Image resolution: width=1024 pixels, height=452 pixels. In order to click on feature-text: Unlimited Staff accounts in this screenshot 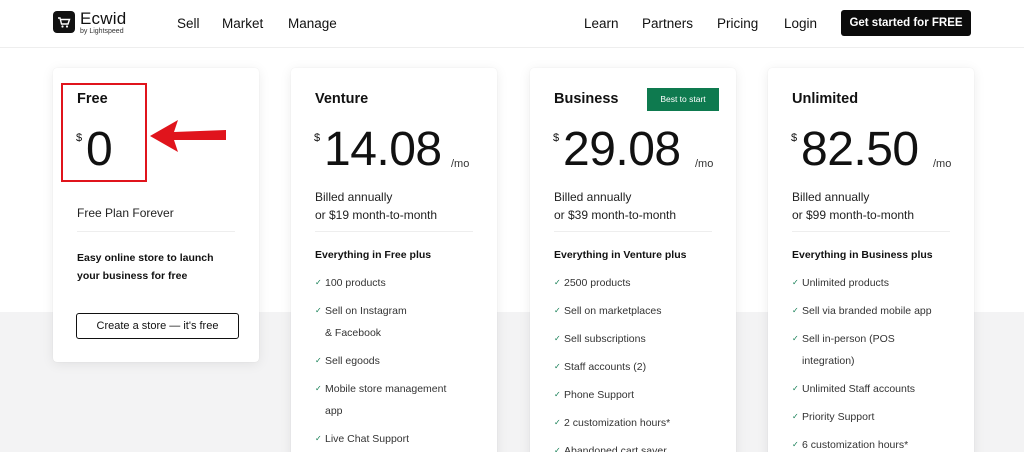, I will do `click(859, 389)`.